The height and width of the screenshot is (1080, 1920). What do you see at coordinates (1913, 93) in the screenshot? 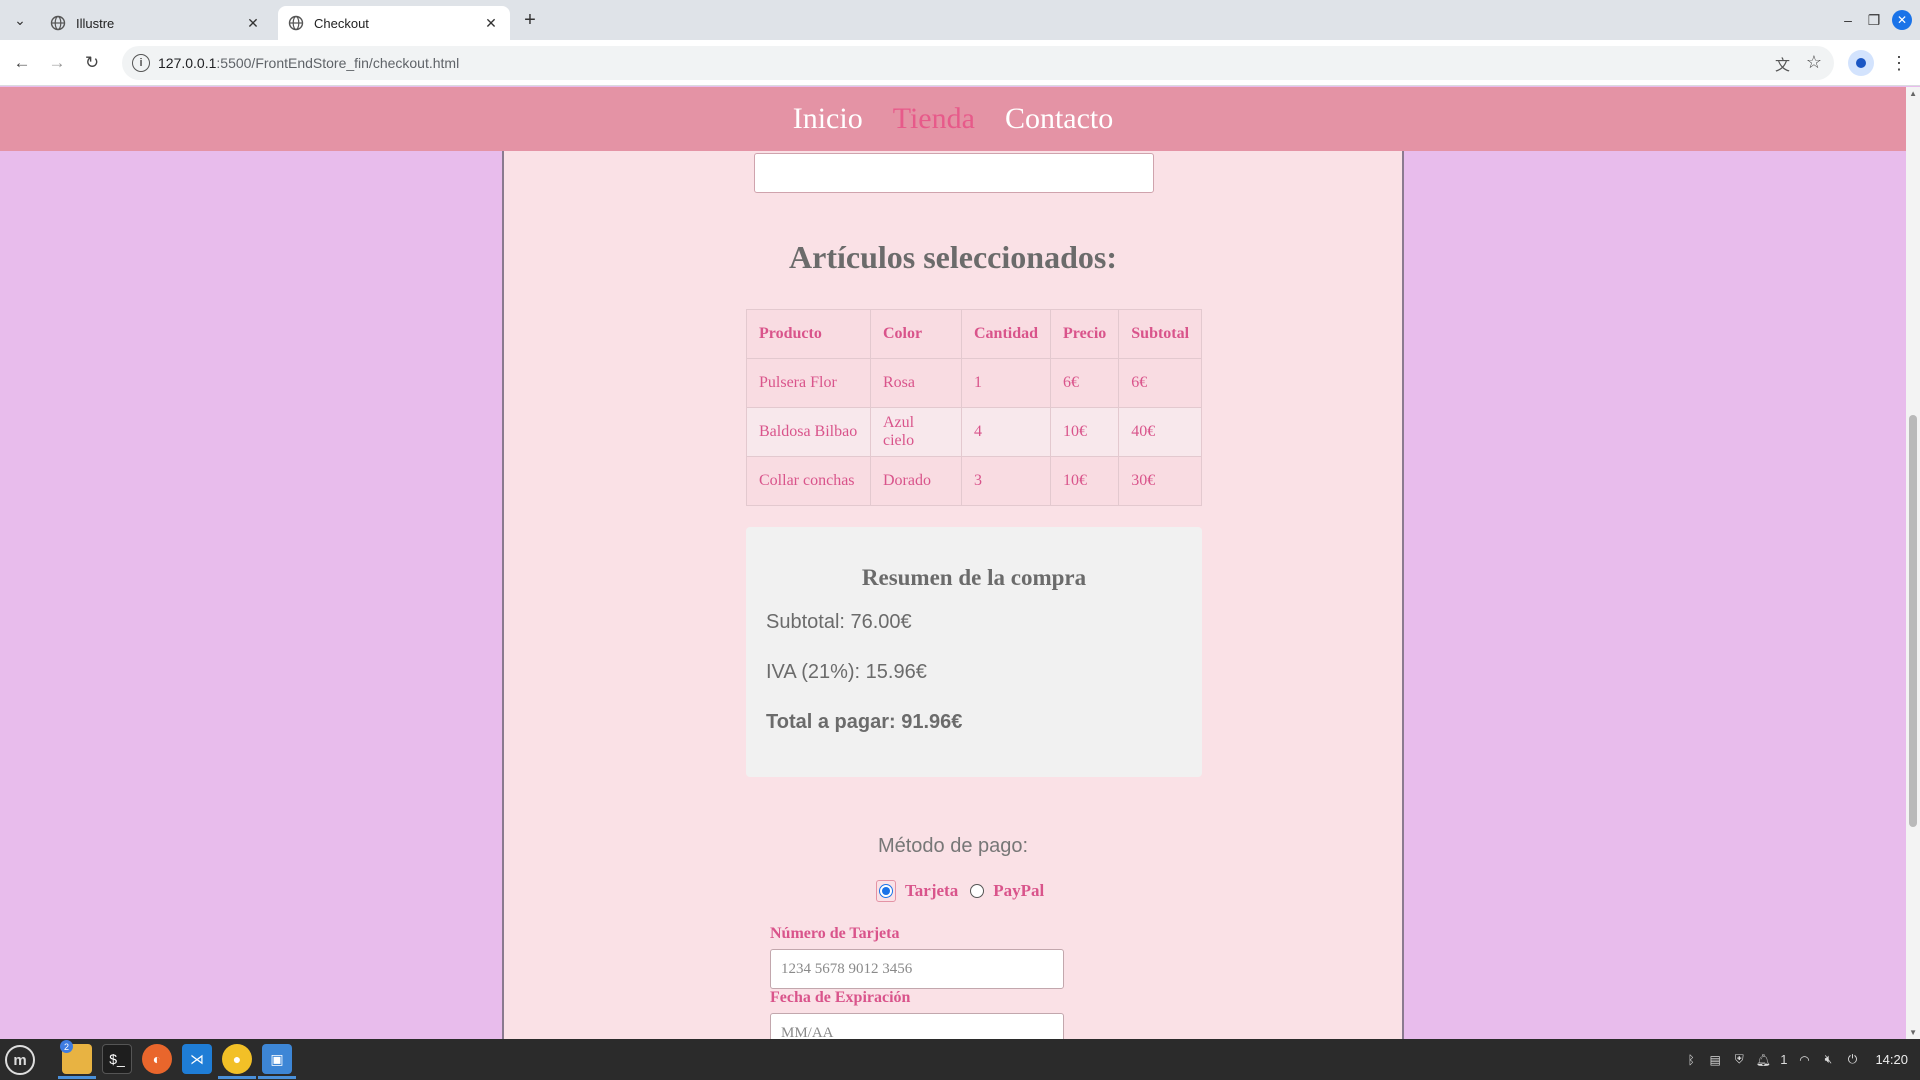
I see `scroll-up-arrow-icon: ▲` at bounding box center [1913, 93].